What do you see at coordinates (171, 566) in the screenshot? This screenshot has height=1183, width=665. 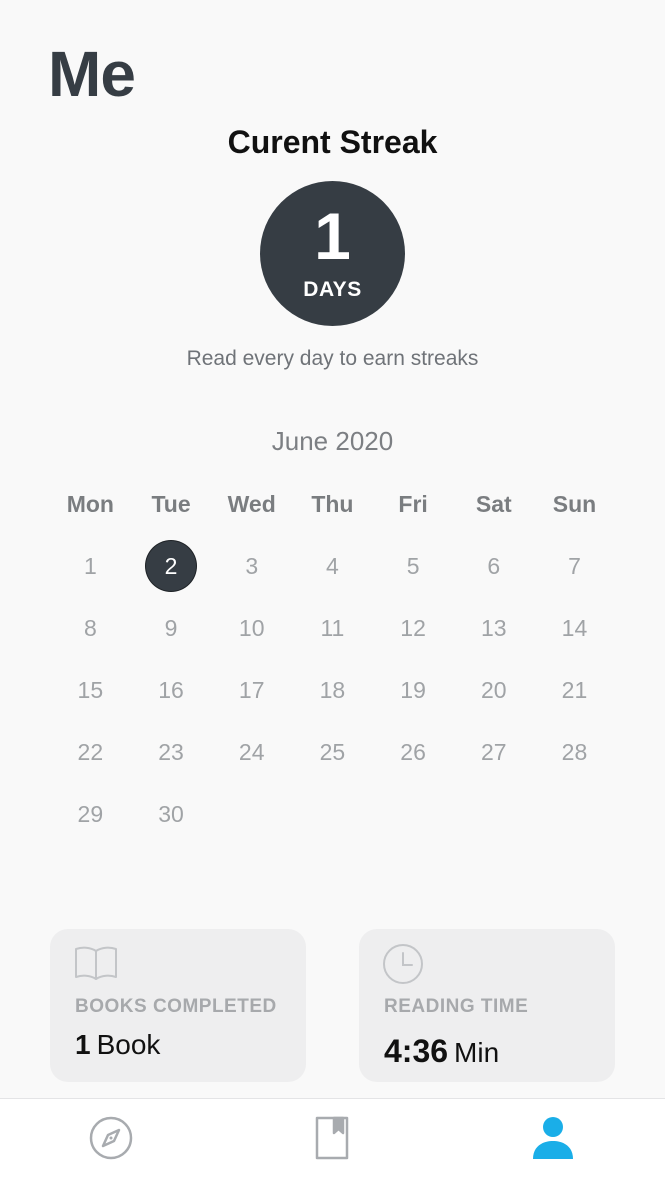 I see `calendar-day-number: 2` at bounding box center [171, 566].